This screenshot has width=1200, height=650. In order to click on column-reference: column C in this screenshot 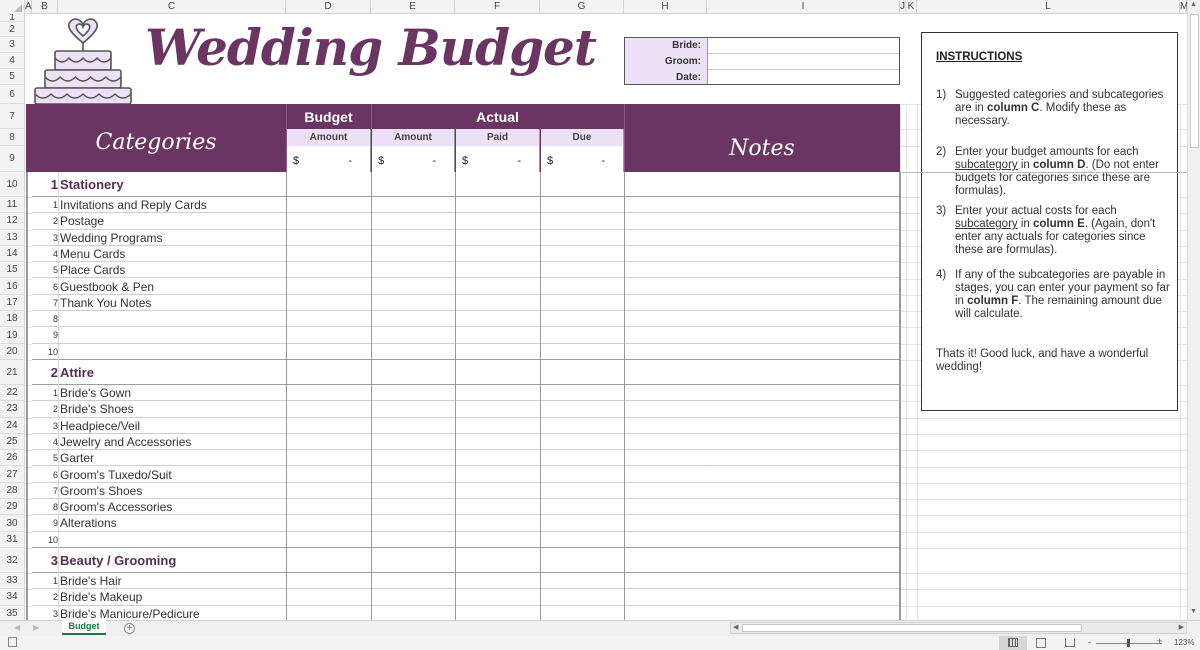, I will do `click(1013, 108)`.